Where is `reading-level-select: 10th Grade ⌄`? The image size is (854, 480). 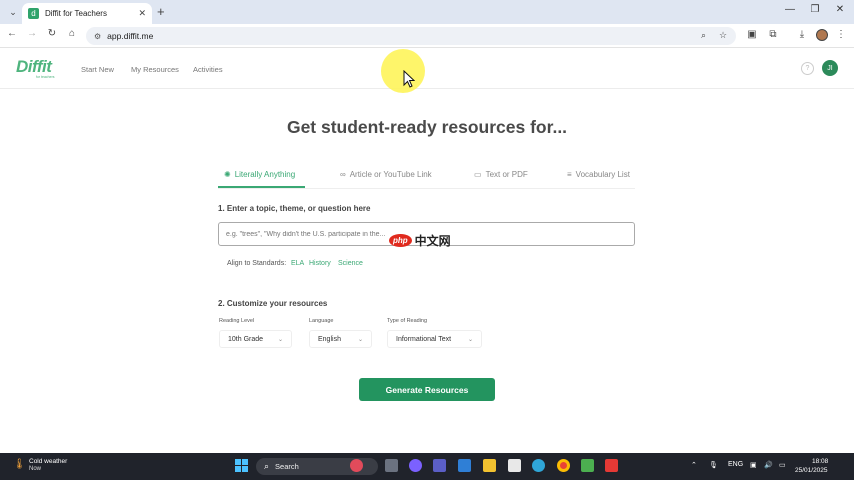 reading-level-select: 10th Grade ⌄ is located at coordinates (255, 339).